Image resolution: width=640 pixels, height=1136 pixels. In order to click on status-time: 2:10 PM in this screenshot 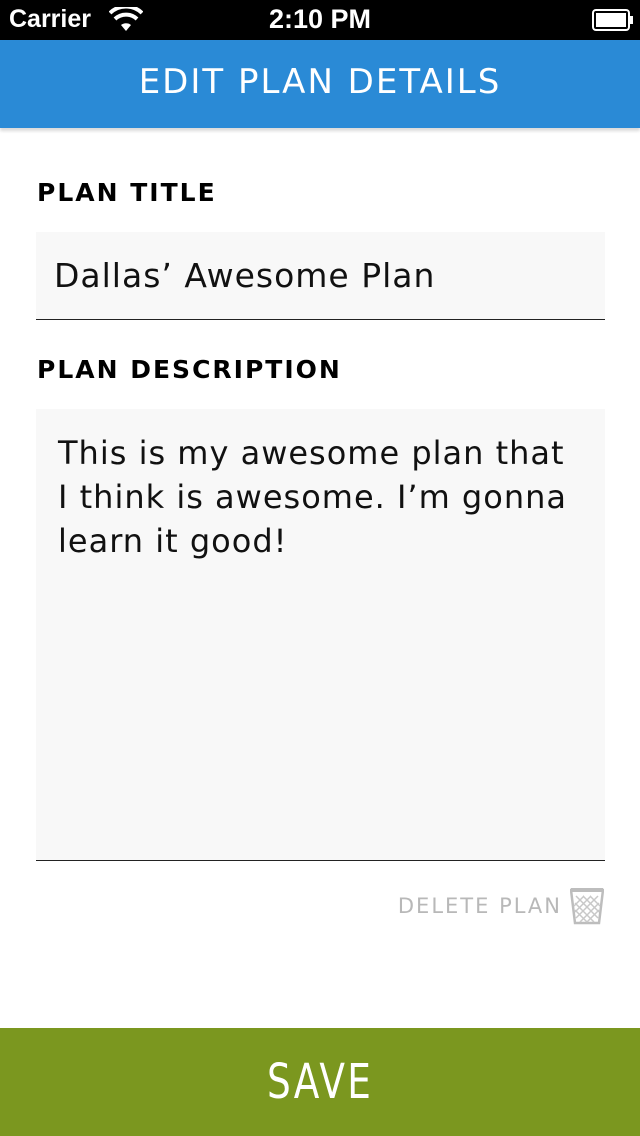, I will do `click(320, 19)`.